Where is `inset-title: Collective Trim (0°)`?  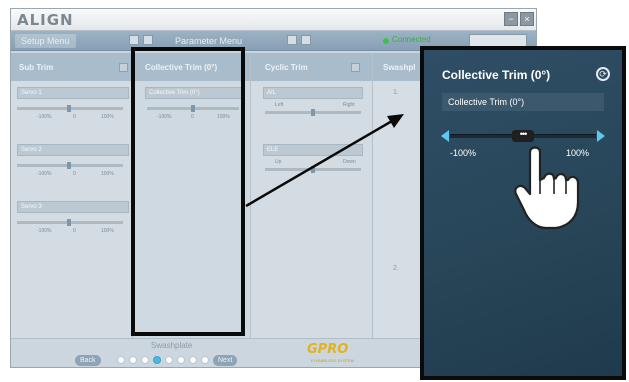
inset-title: Collective Trim (0°) is located at coordinates (496, 75).